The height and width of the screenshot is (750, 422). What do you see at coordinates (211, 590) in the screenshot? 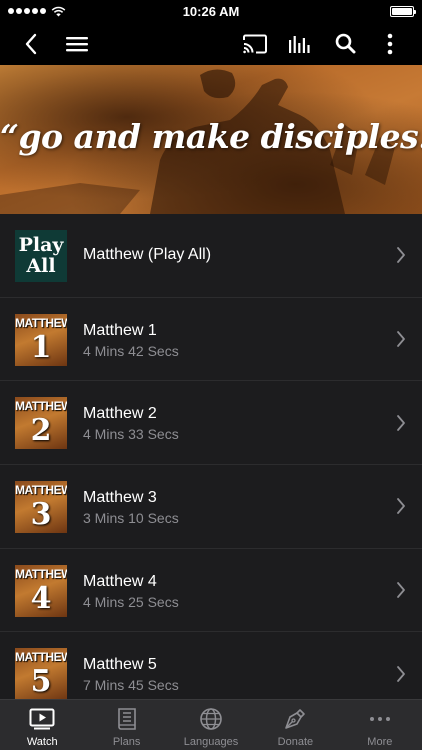
I see `list-item: MATTHEW 4 Matthew 4 4 Mins 25 Secs` at bounding box center [211, 590].